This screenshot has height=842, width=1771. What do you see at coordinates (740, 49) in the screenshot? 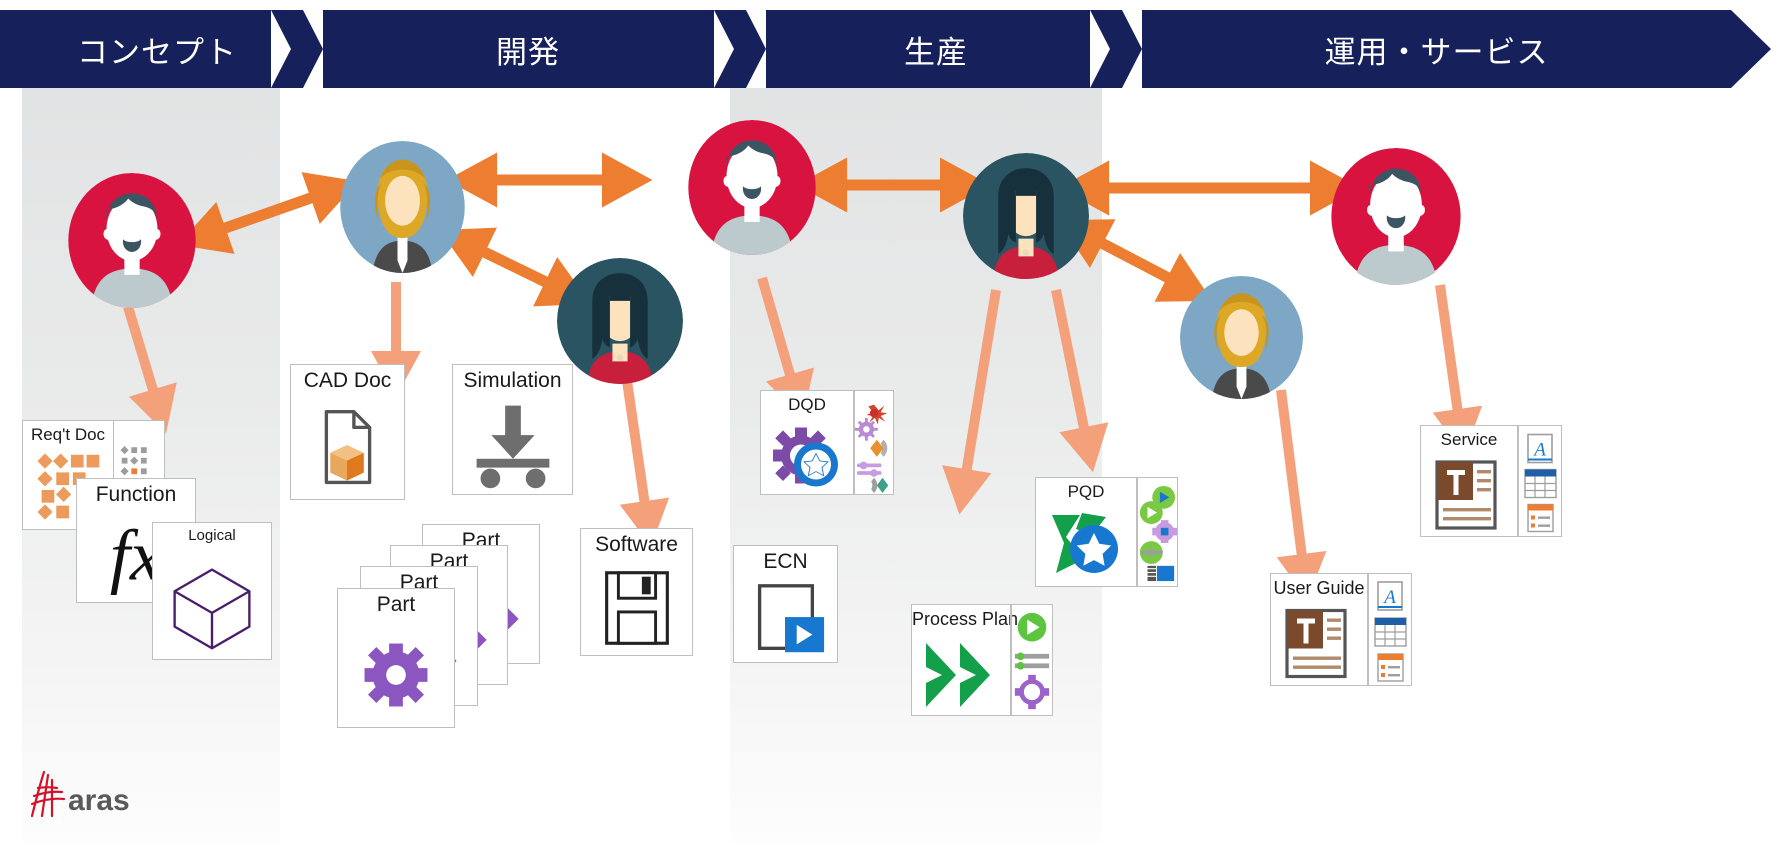
I see `chevron-separator-2-icon` at bounding box center [740, 49].